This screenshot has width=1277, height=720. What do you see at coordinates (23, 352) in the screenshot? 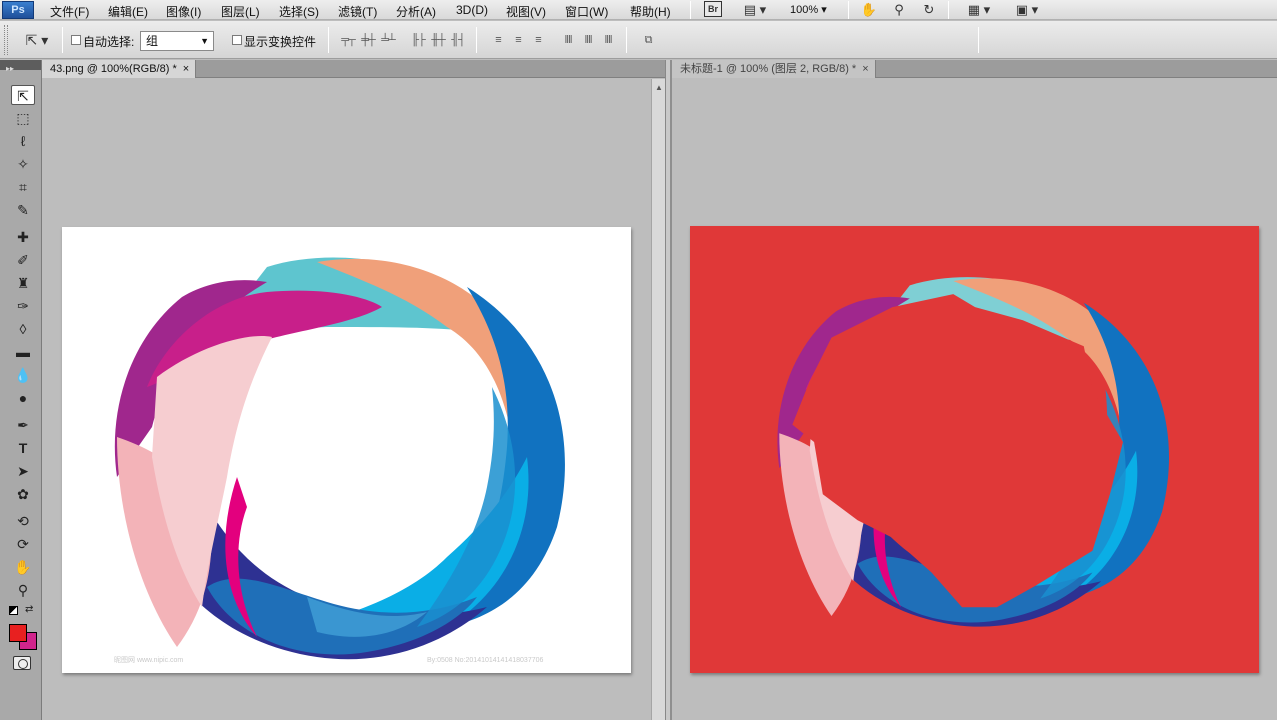
I see `gradient-icon: ▬` at bounding box center [23, 352].